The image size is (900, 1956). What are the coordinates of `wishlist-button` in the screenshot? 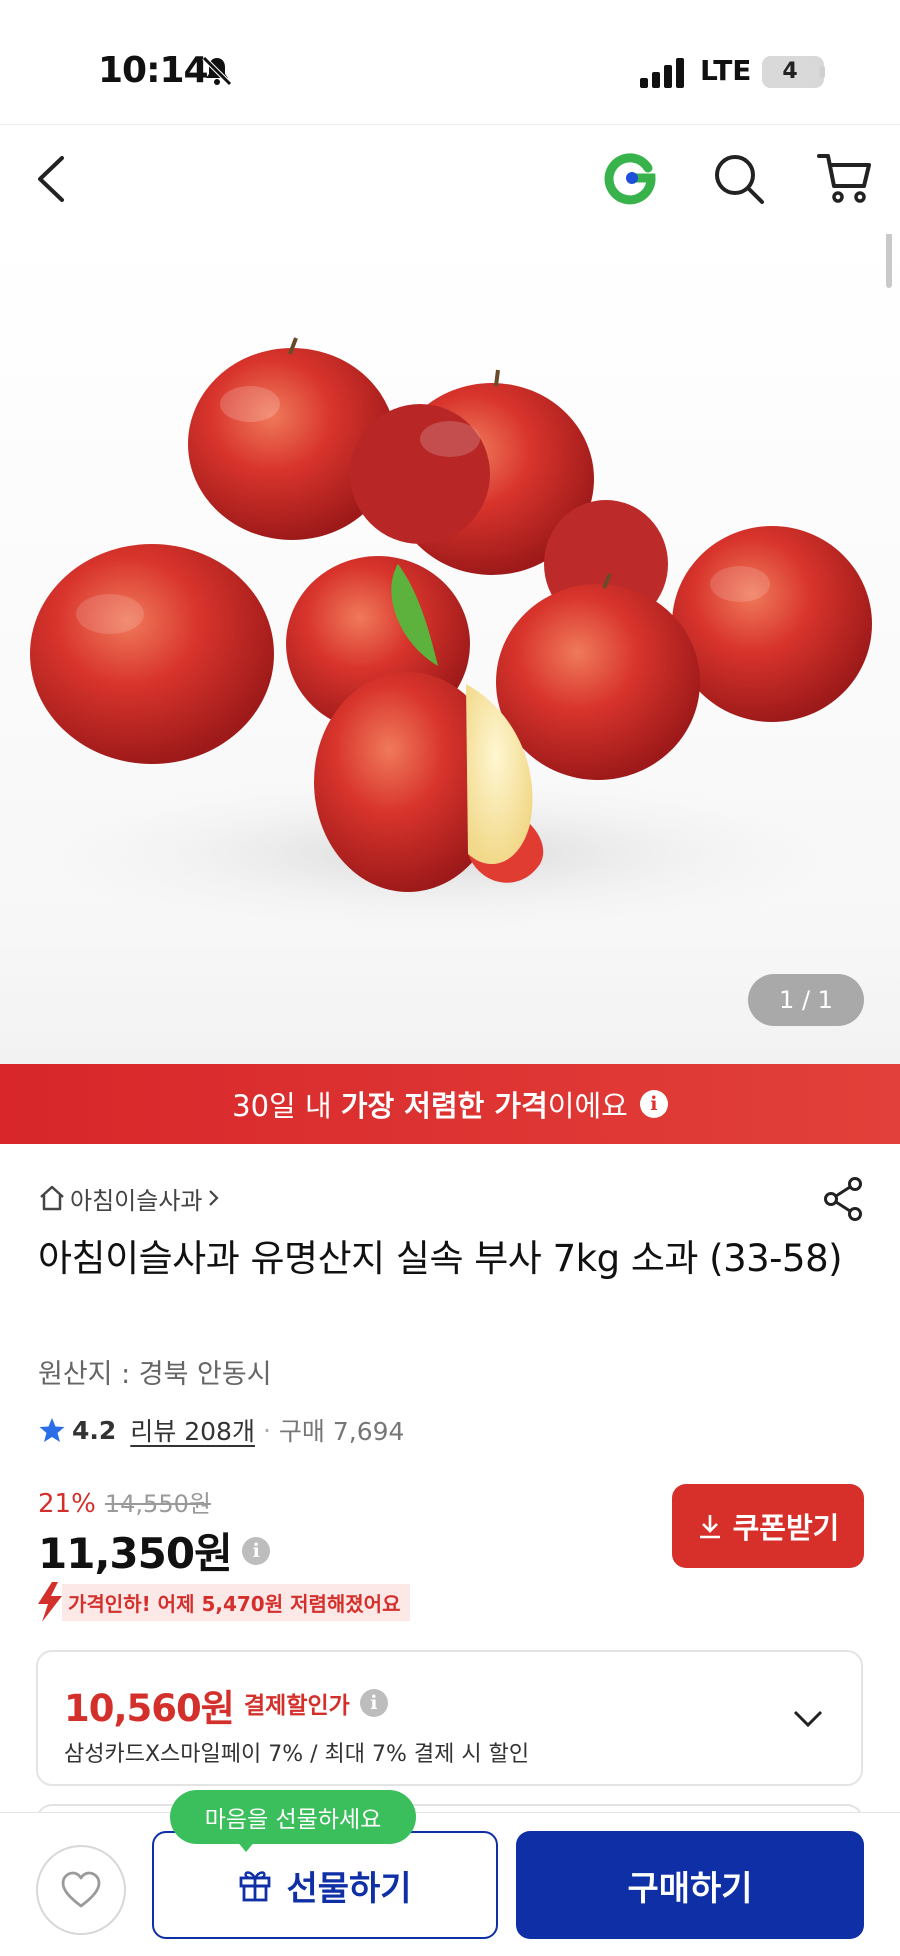 It's located at (81, 1890).